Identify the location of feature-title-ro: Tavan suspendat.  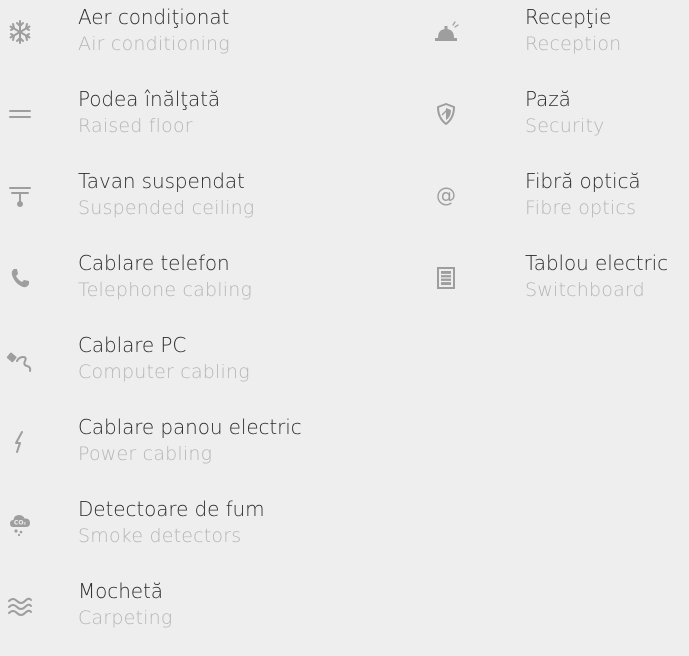
(161, 181).